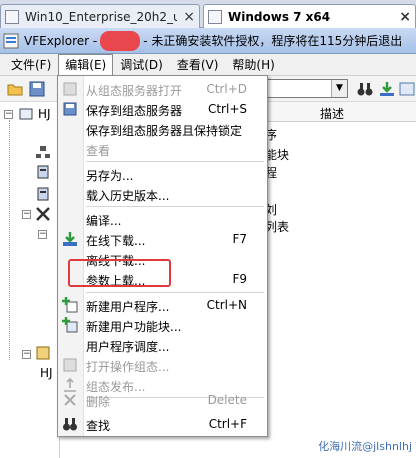 Image resolution: width=416 pixels, height=458 pixels. I want to click on vm-tab-win7: Windows 7 x64 ×, so click(309, 16).